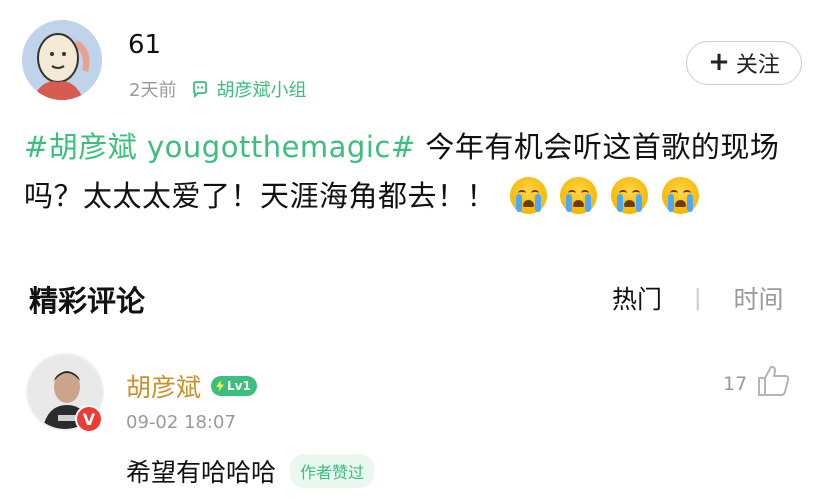 This screenshot has height=502, width=825. I want to click on group-name: 胡彦斌小组, so click(261, 90).